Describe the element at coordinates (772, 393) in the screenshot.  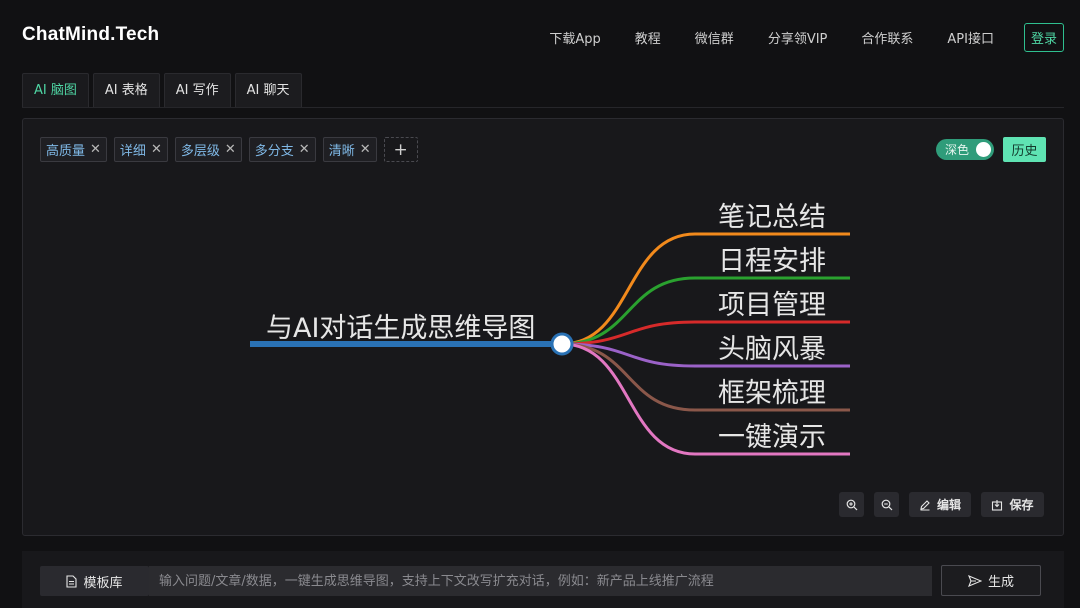
I see `mindmap-branch-node: 框架梳理` at that location.